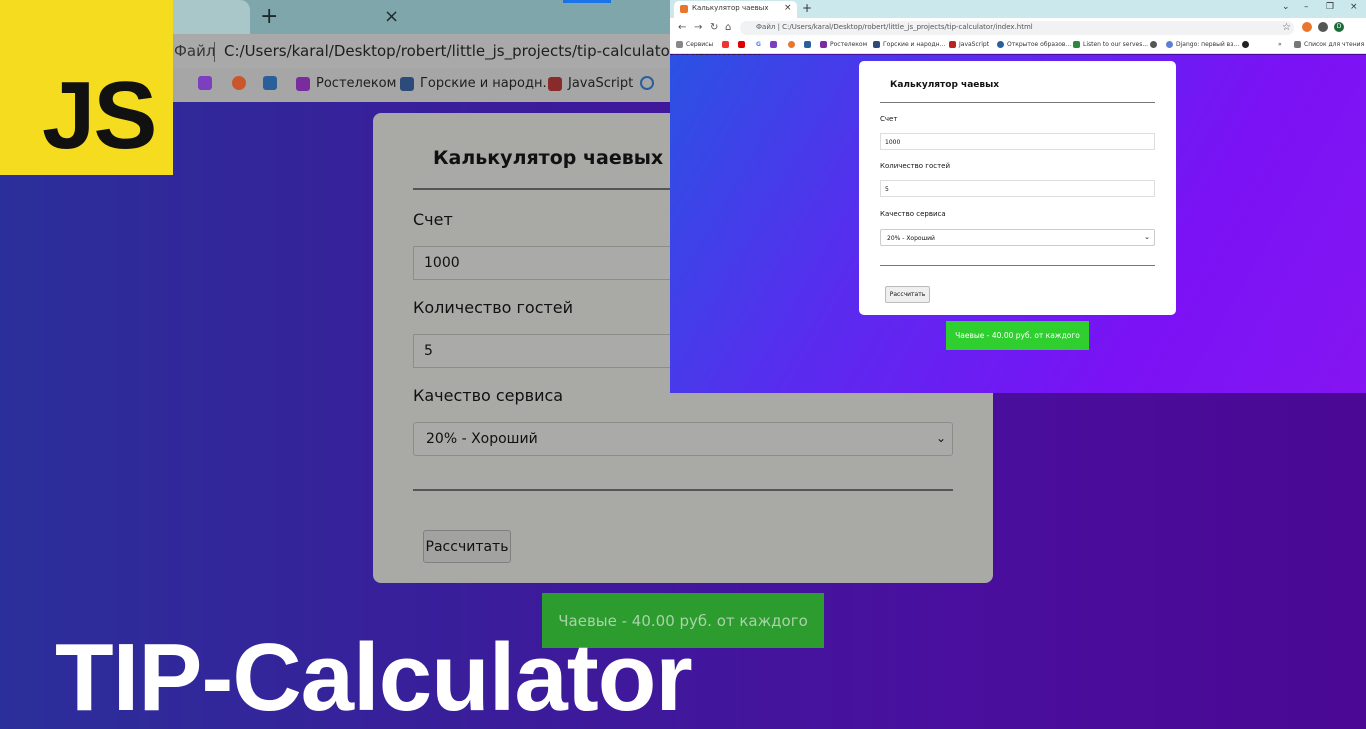  Describe the element at coordinates (1000, 44) in the screenshot. I see `openedu-icon` at that location.